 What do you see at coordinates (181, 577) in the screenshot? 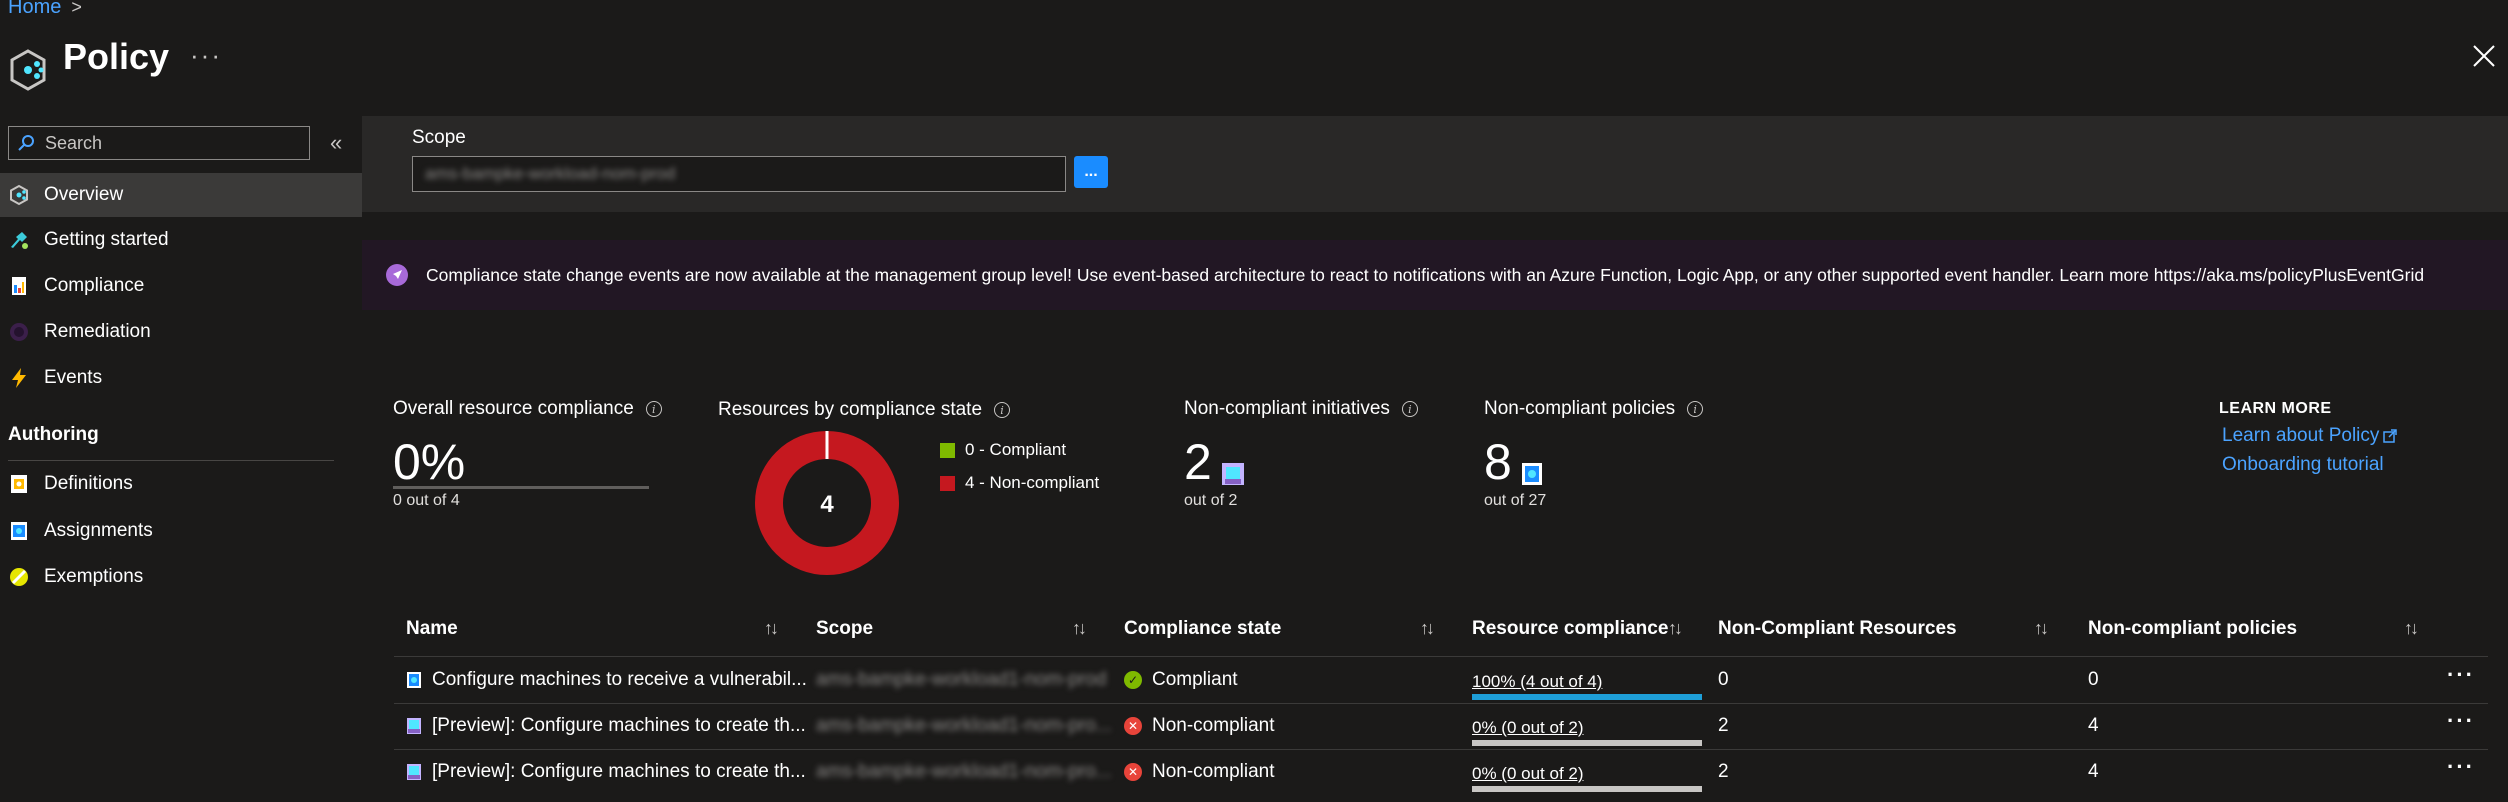
I see `sidebar-item-exemptions: Exemptions` at bounding box center [181, 577].